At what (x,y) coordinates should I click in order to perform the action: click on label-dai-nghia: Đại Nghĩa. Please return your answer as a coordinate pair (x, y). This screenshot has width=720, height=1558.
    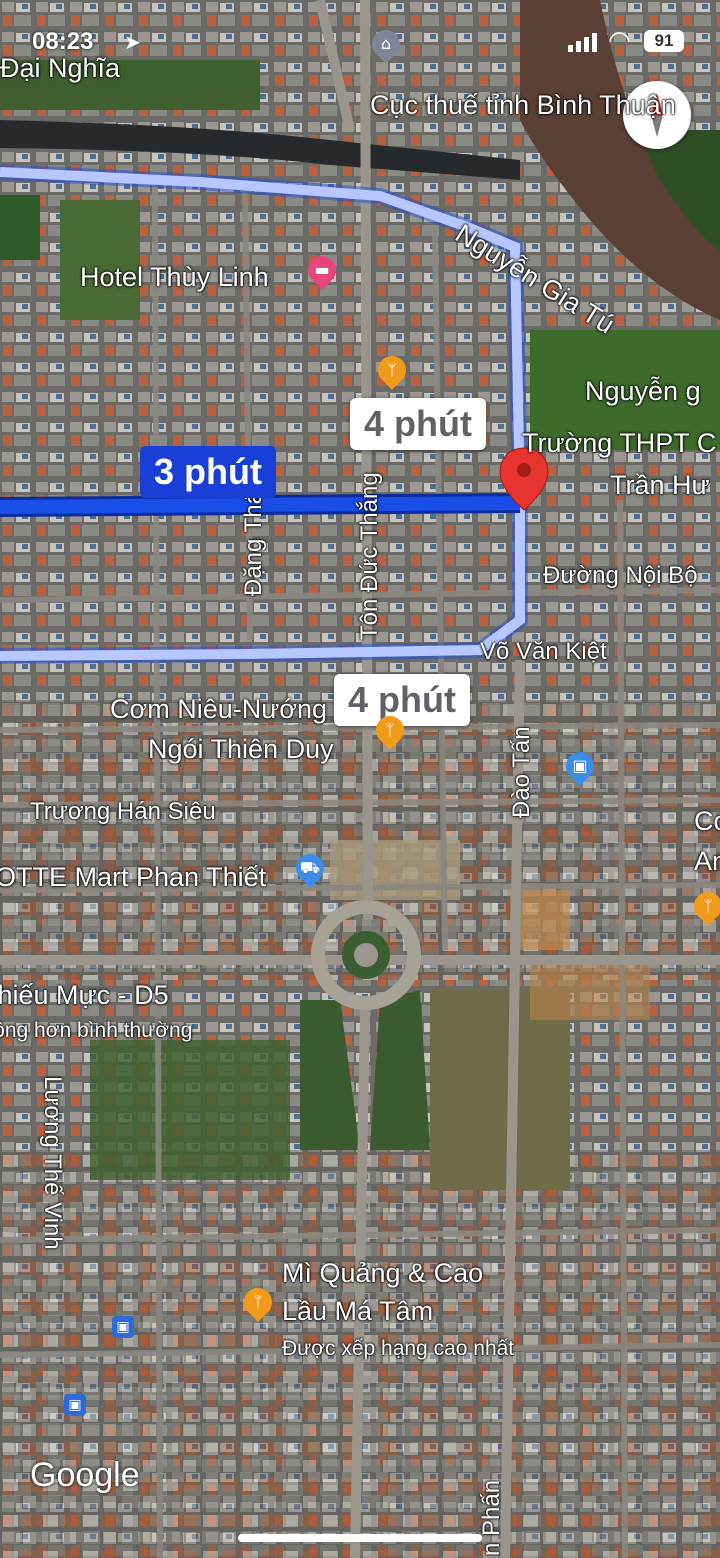
    Looking at the image, I should click on (60, 68).